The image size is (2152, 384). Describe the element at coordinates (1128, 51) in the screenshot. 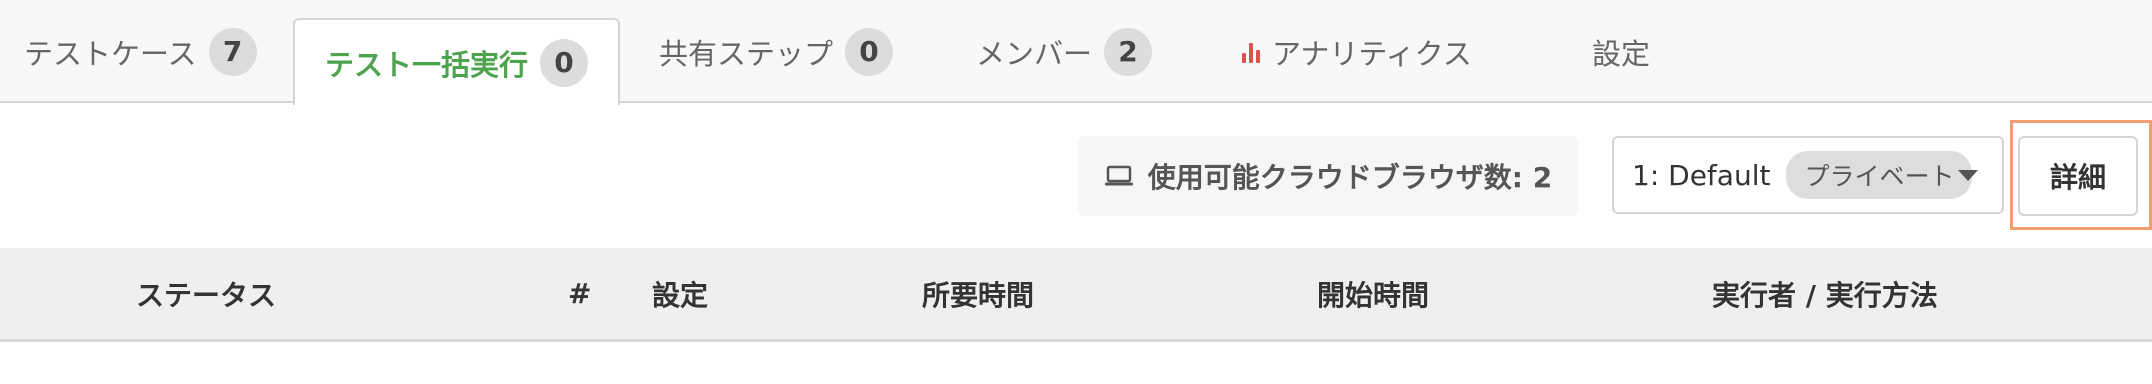

I see `count-badge: 2` at that location.